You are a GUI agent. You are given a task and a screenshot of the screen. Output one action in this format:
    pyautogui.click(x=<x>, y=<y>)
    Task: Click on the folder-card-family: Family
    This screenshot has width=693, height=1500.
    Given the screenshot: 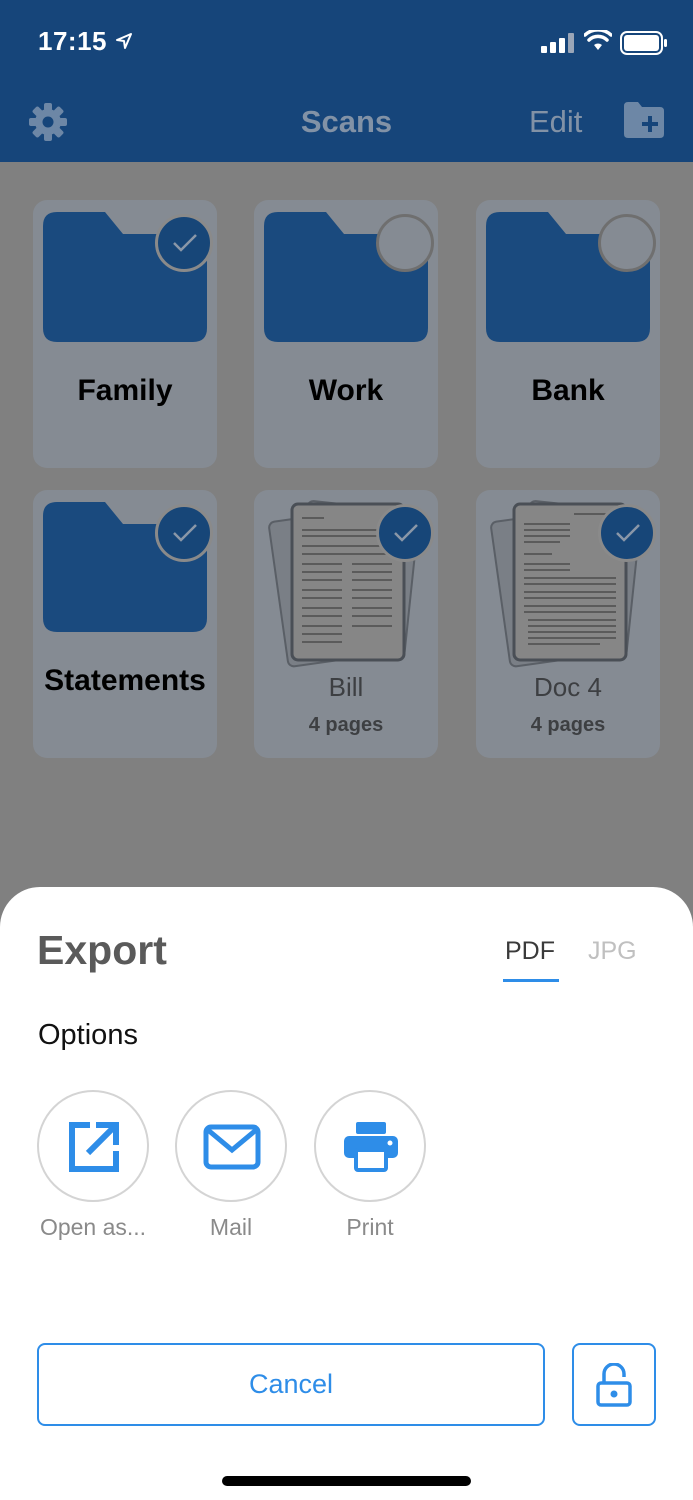 What is the action you would take?
    pyautogui.click(x=125, y=334)
    